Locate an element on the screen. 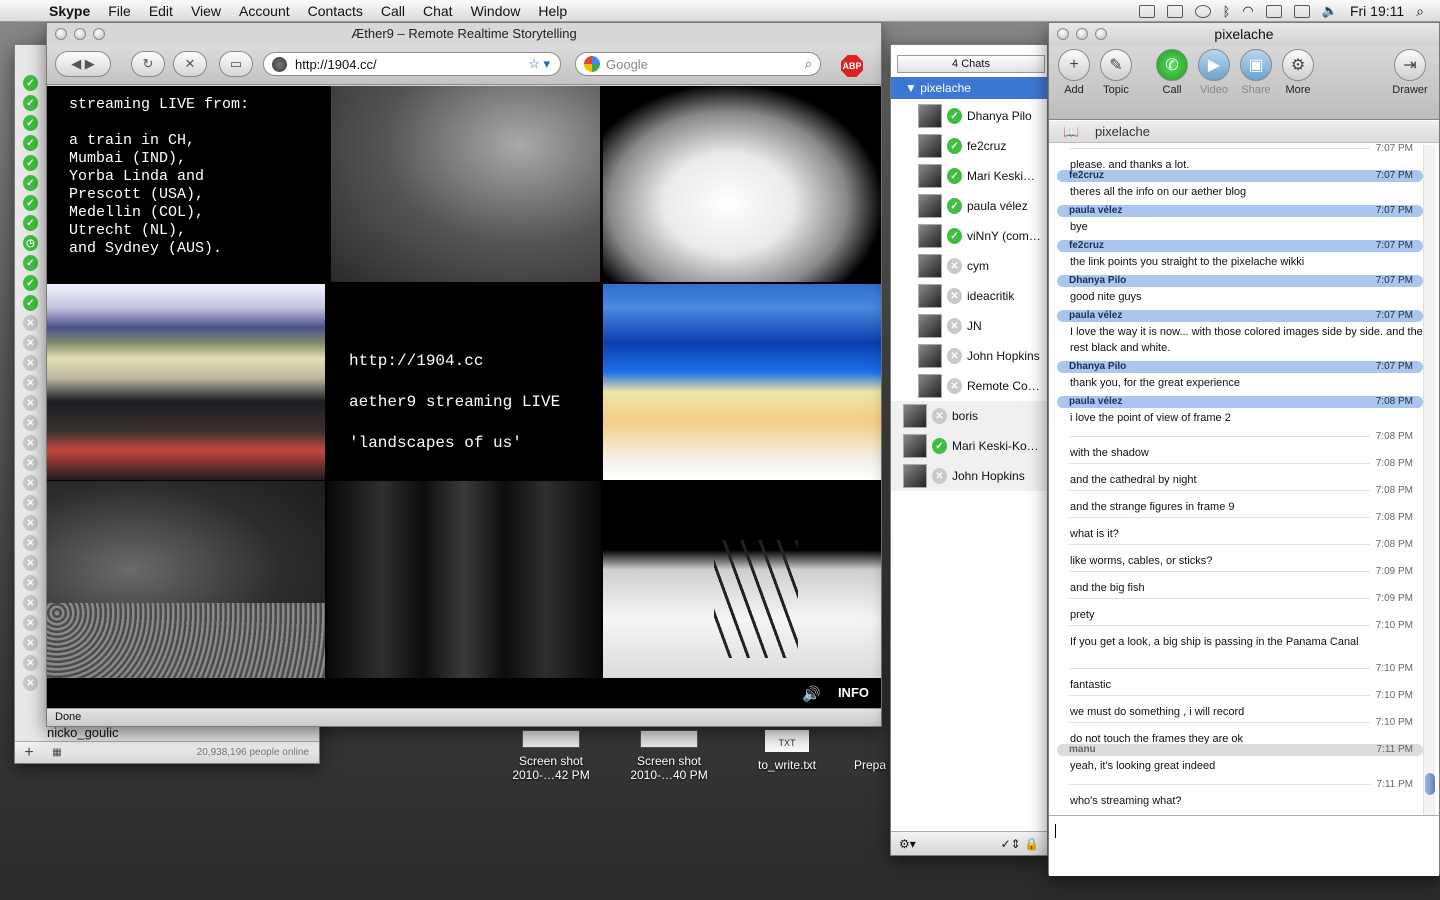 The width and height of the screenshot is (1440, 900). chat-conversation-row: ✕ John Hopkins is located at coordinates (969, 476).